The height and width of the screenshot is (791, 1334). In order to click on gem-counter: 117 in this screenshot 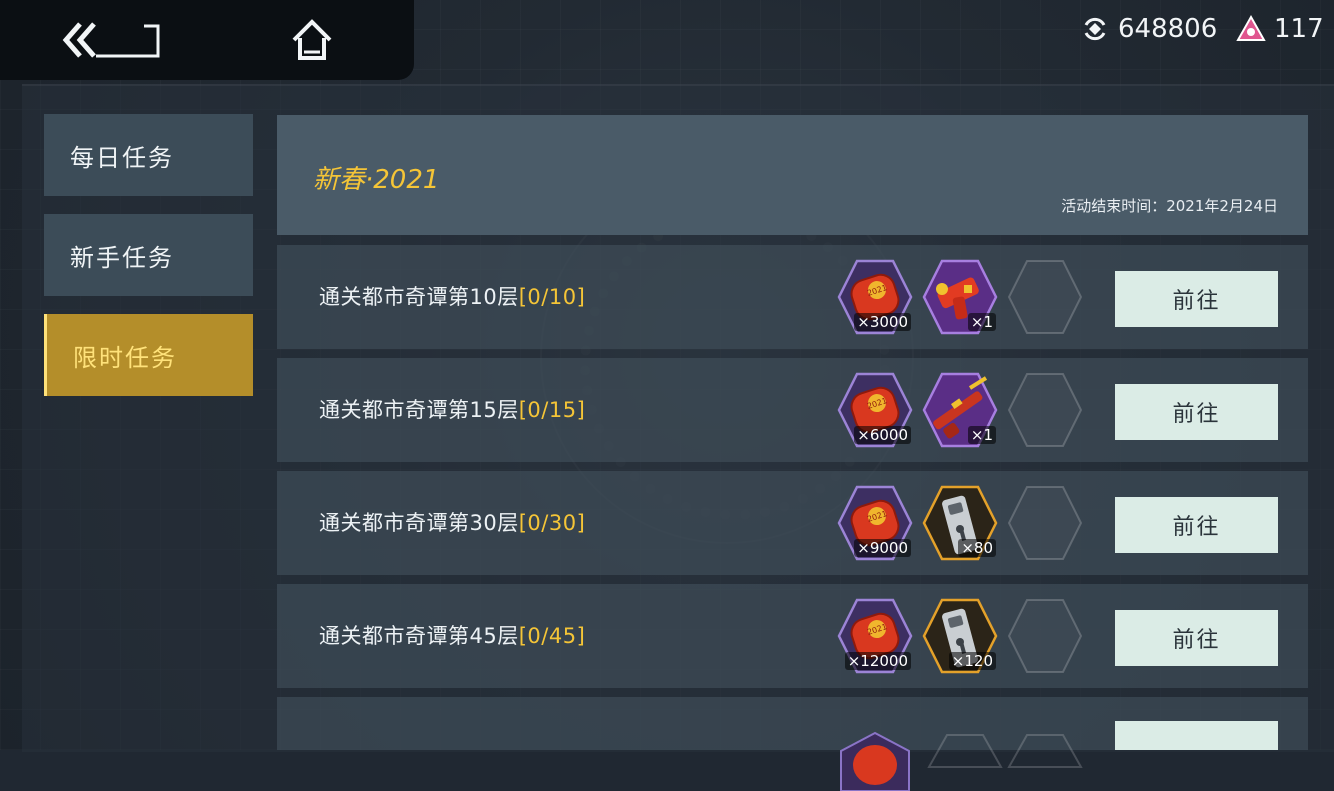, I will do `click(1280, 29)`.